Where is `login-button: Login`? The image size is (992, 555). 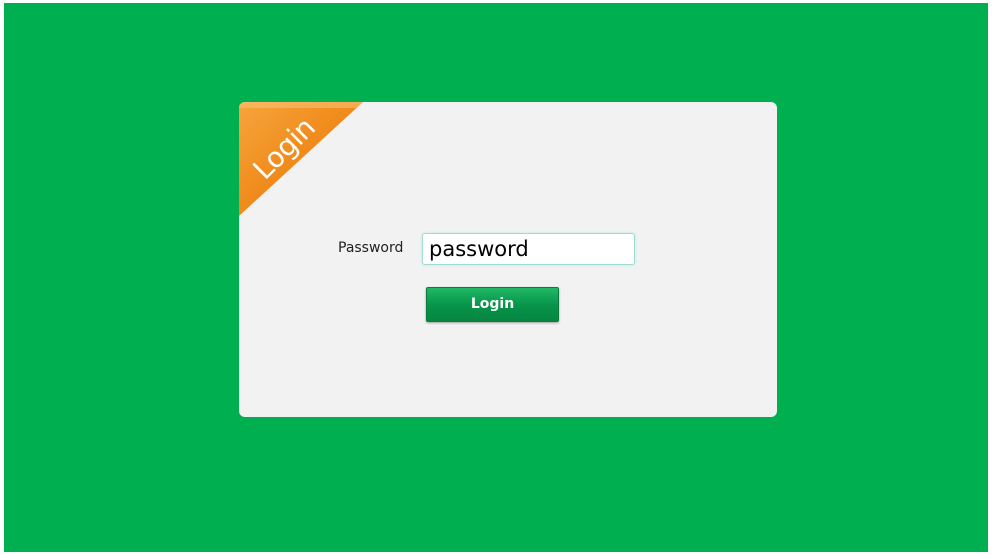 login-button: Login is located at coordinates (492, 304).